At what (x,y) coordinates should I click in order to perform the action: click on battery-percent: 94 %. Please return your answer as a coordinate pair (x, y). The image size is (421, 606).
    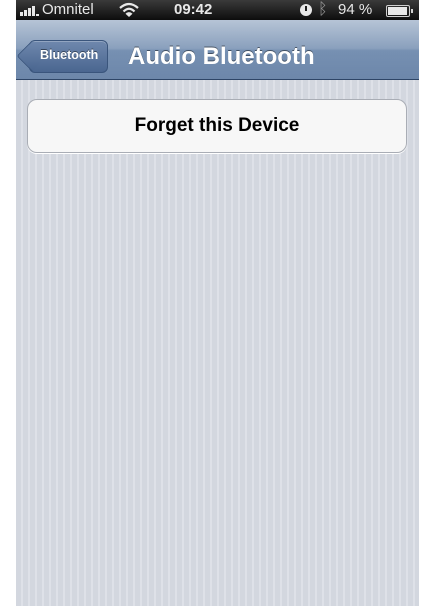
    Looking at the image, I should click on (355, 9).